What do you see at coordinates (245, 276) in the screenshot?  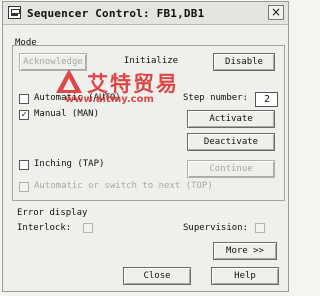 I see `help-button: Help` at bounding box center [245, 276].